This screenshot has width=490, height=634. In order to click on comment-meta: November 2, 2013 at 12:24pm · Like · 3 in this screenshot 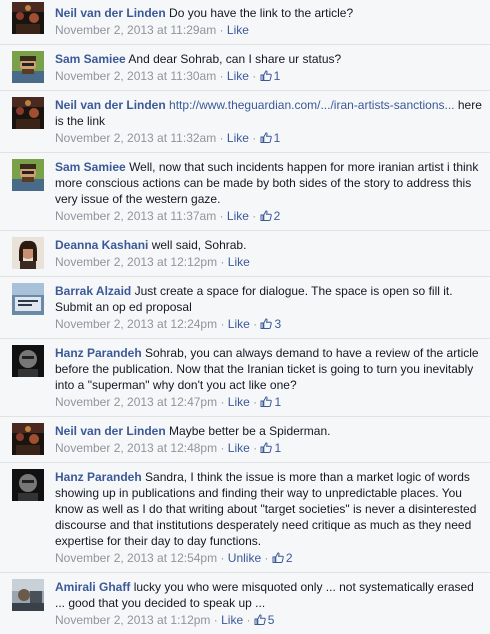, I will do `click(268, 324)`.